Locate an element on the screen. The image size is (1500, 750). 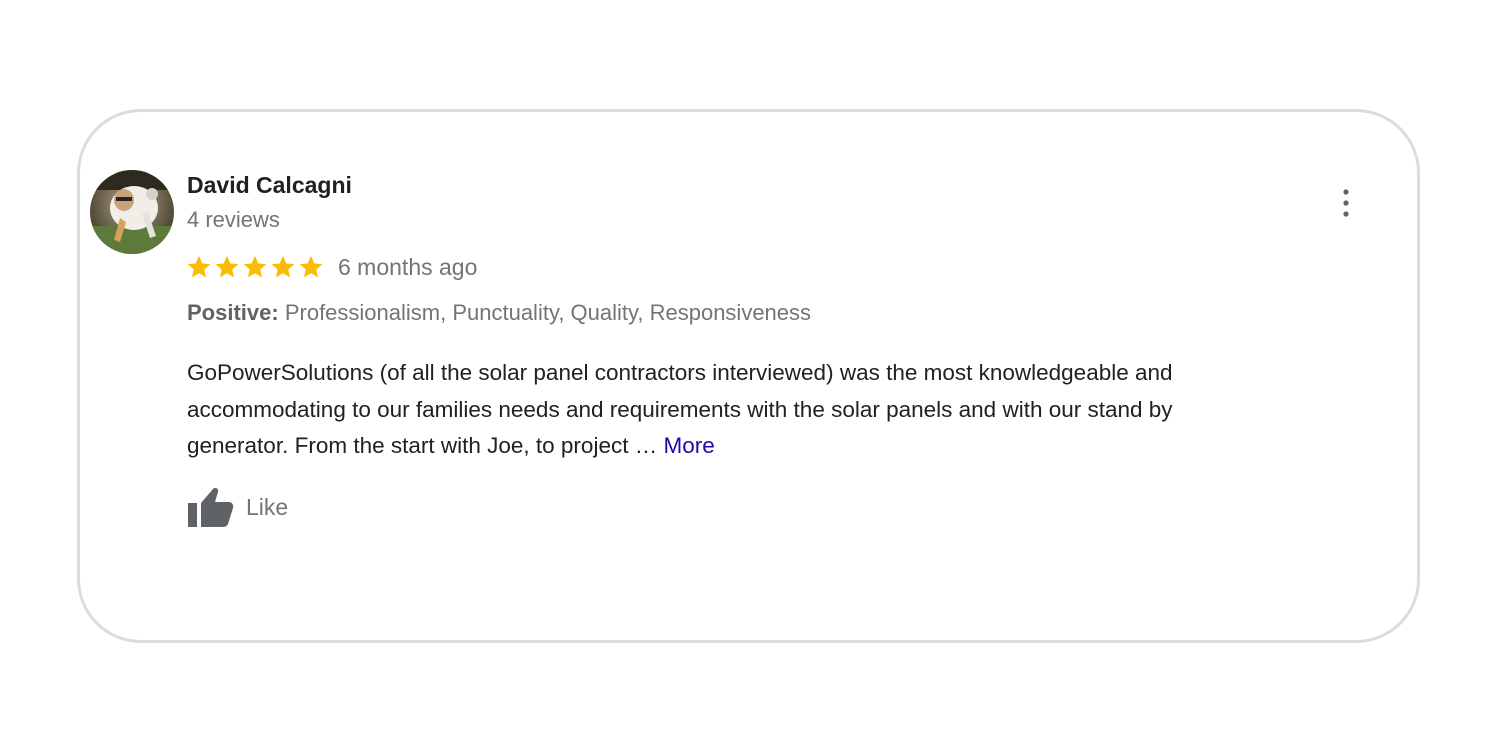
more-vert-icon is located at coordinates (1346, 203).